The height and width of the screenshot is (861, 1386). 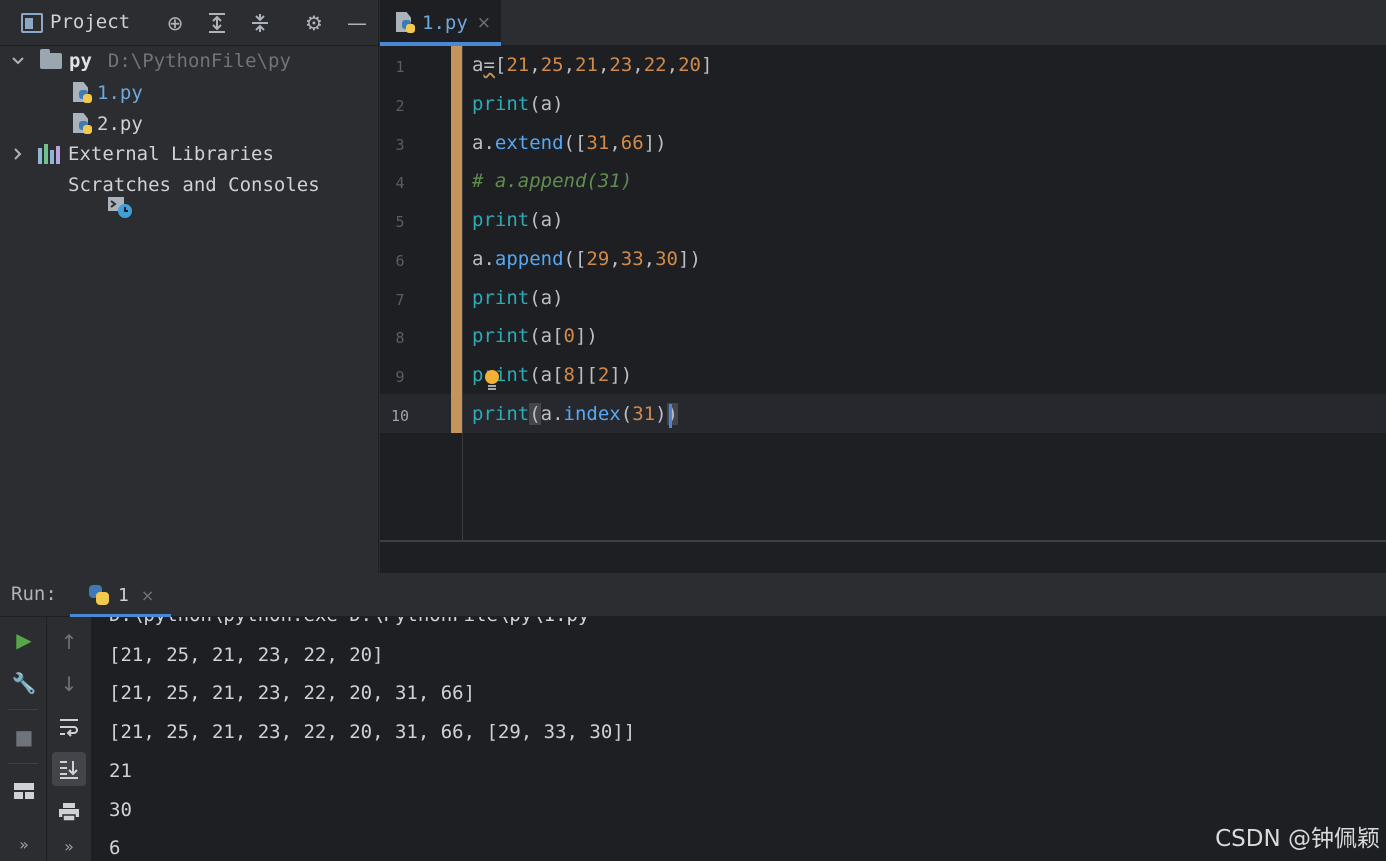 I want to click on run-header: Run: 1 ×, so click(x=693, y=595).